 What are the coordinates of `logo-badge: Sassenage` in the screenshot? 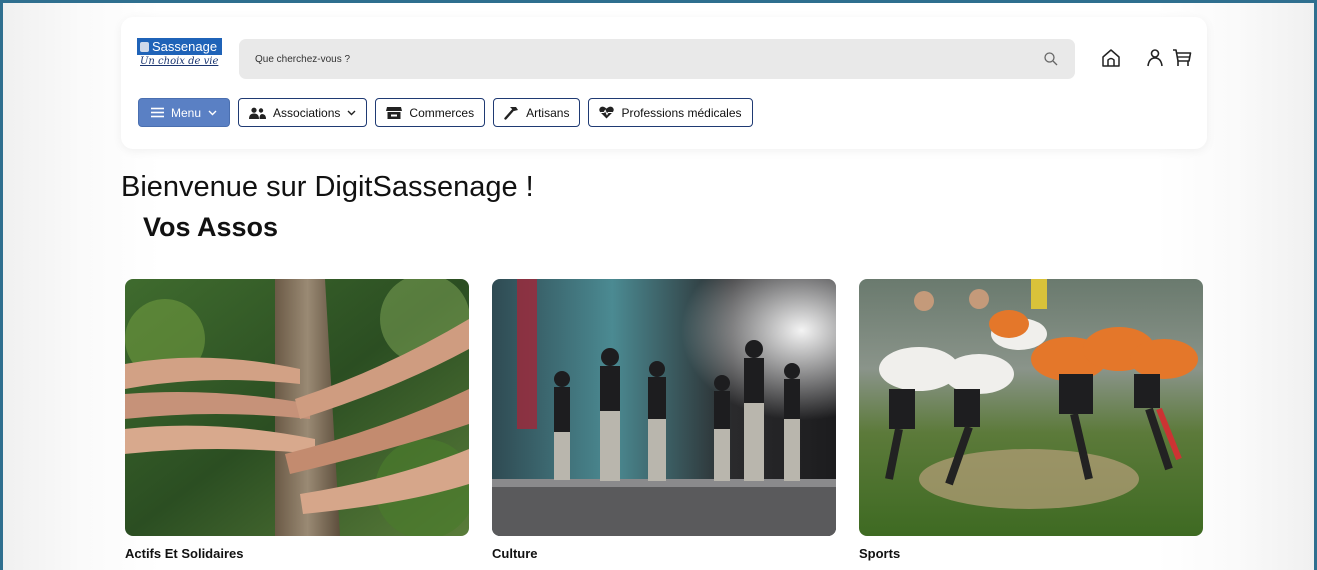 It's located at (180, 46).